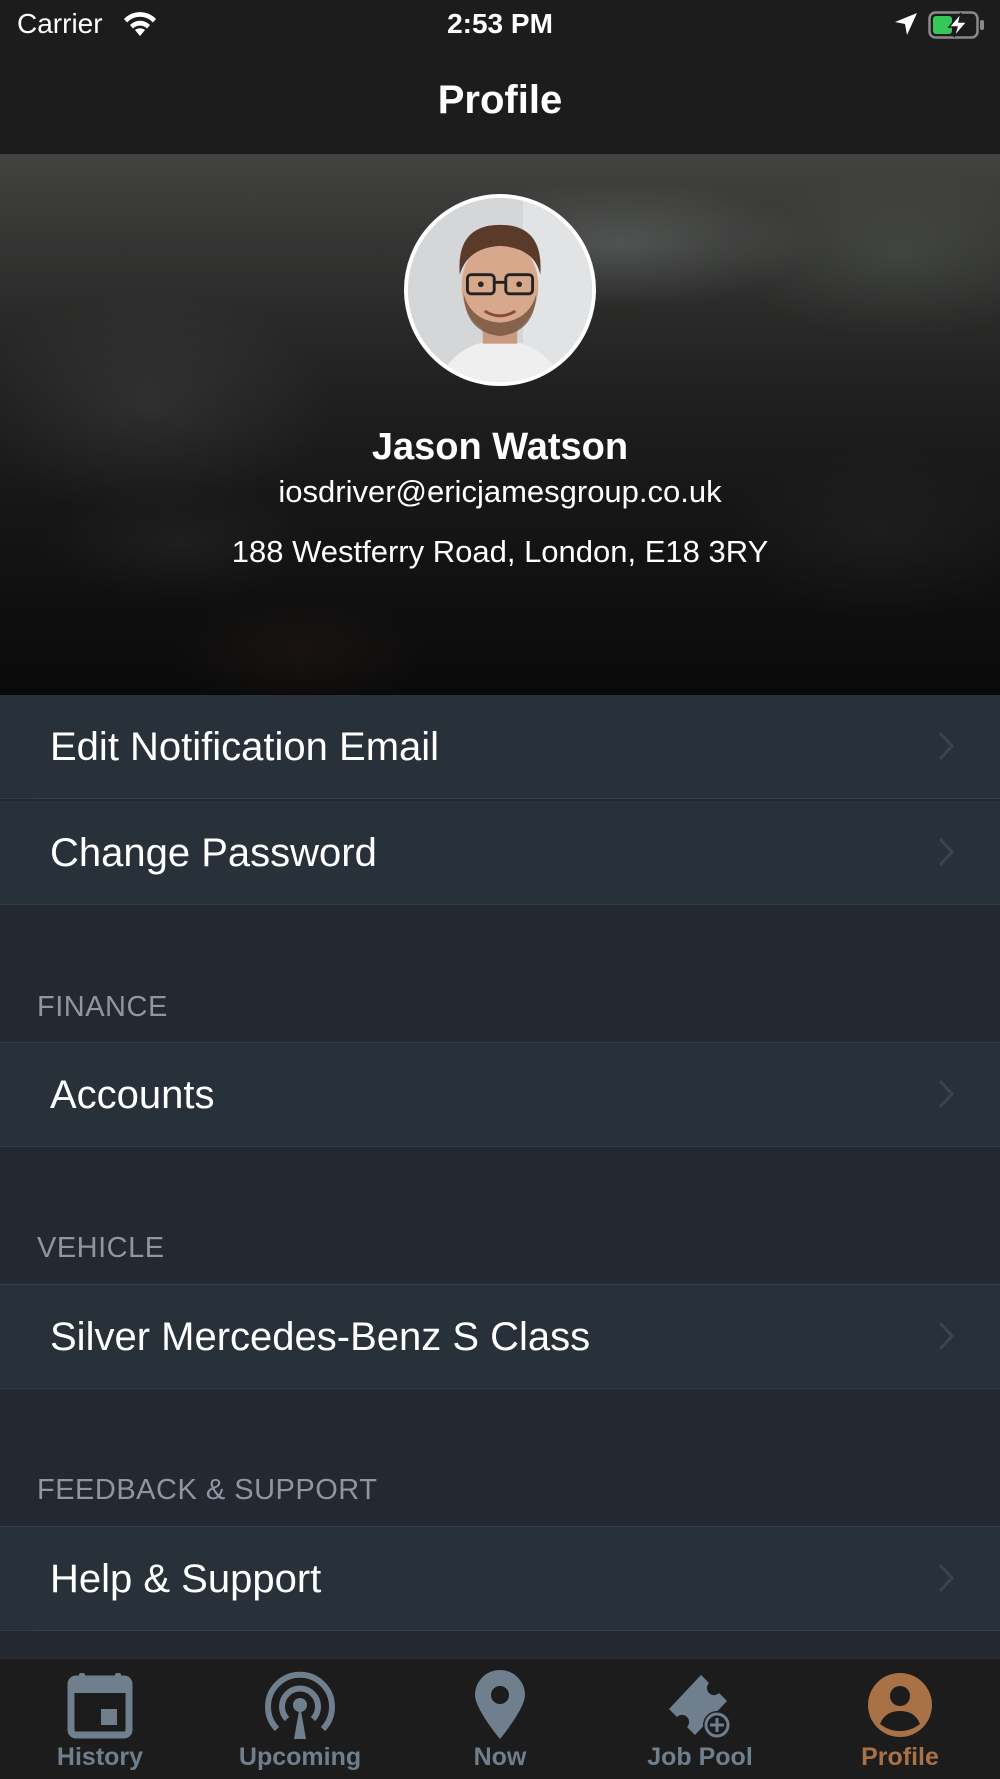 Image resolution: width=1000 pixels, height=1779 pixels. What do you see at coordinates (900, 1705) in the screenshot?
I see `user-circle-icon` at bounding box center [900, 1705].